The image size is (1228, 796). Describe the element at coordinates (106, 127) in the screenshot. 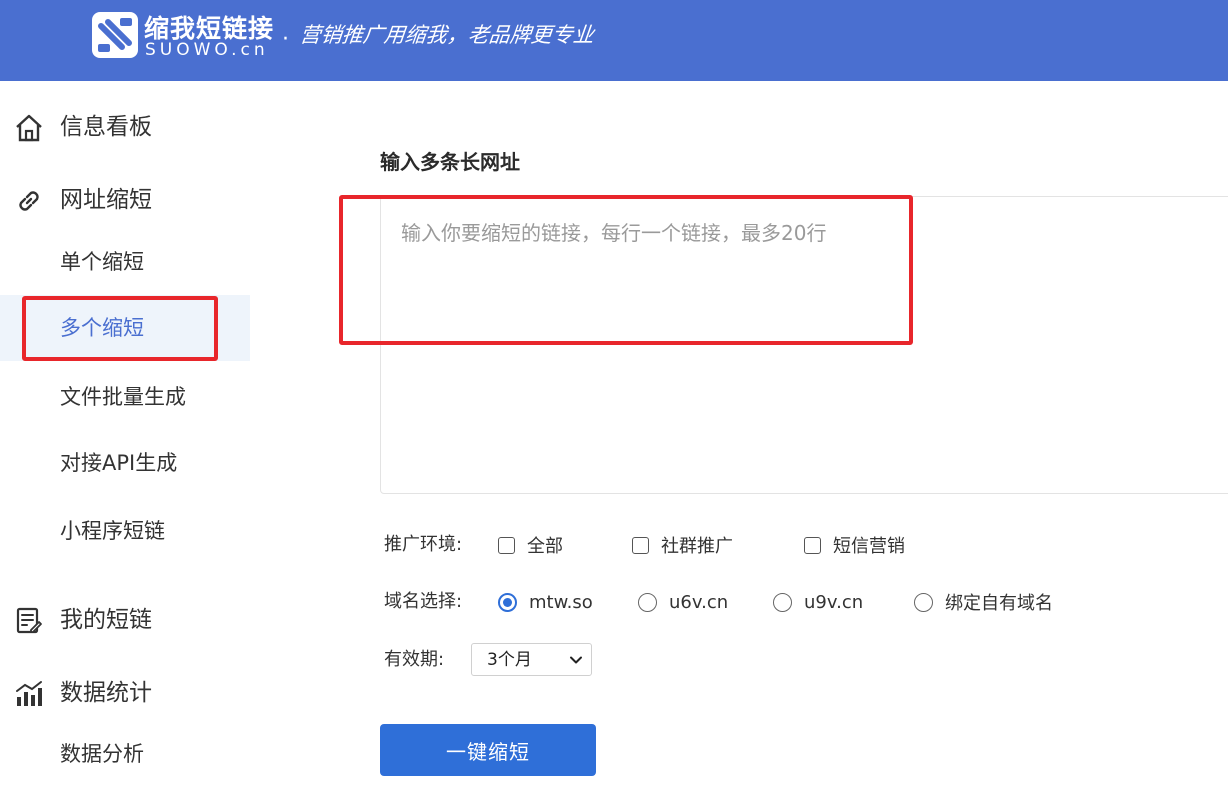

I see `sidebar-section-label: 信息看板` at that location.